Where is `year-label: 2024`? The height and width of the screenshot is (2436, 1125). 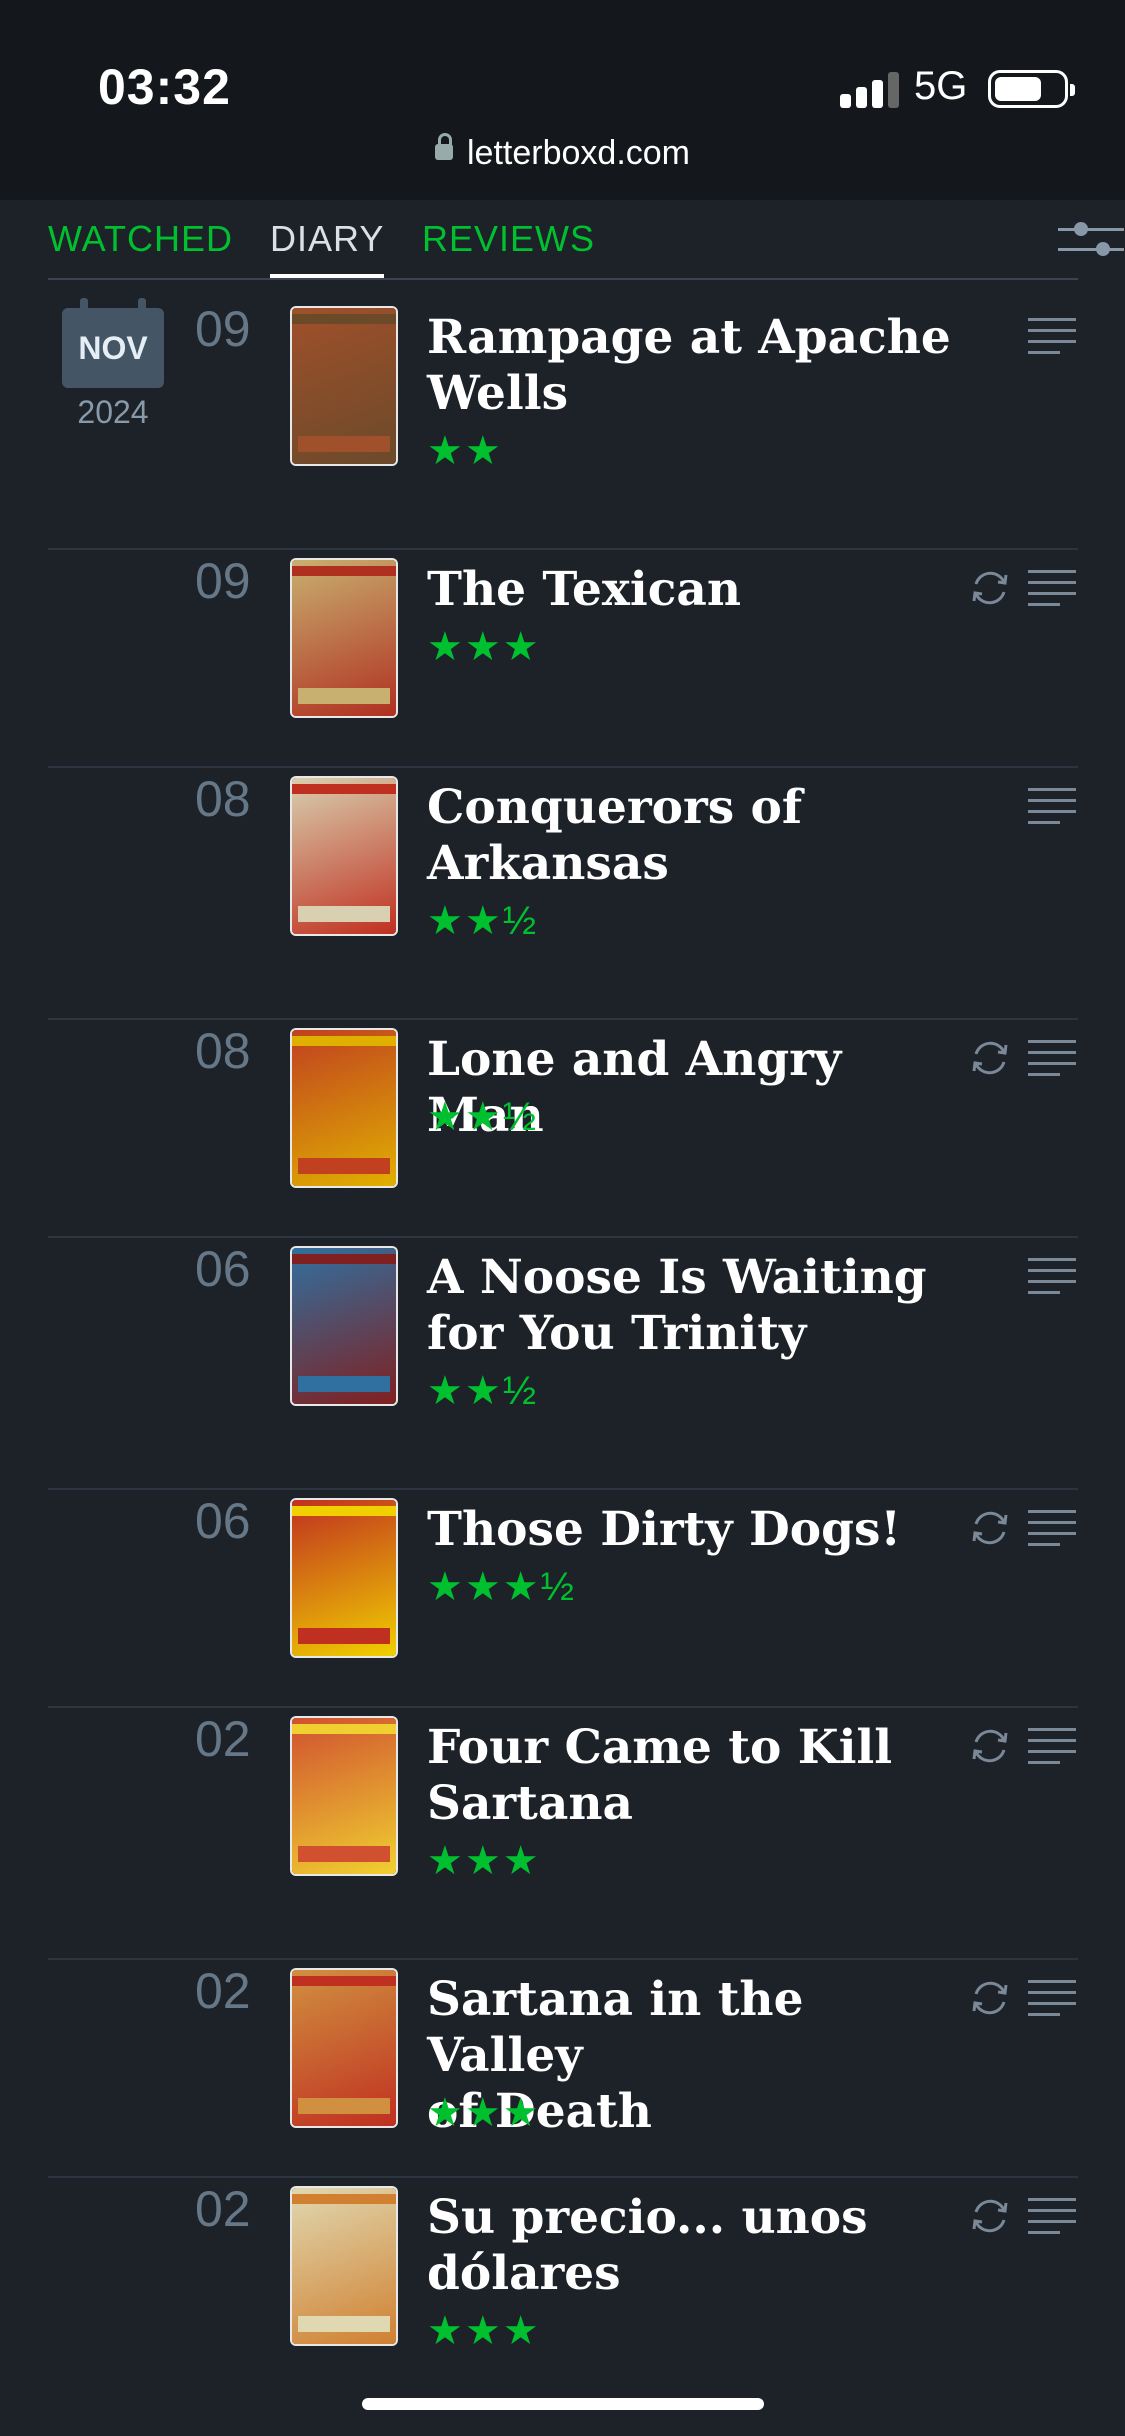 year-label: 2024 is located at coordinates (113, 412).